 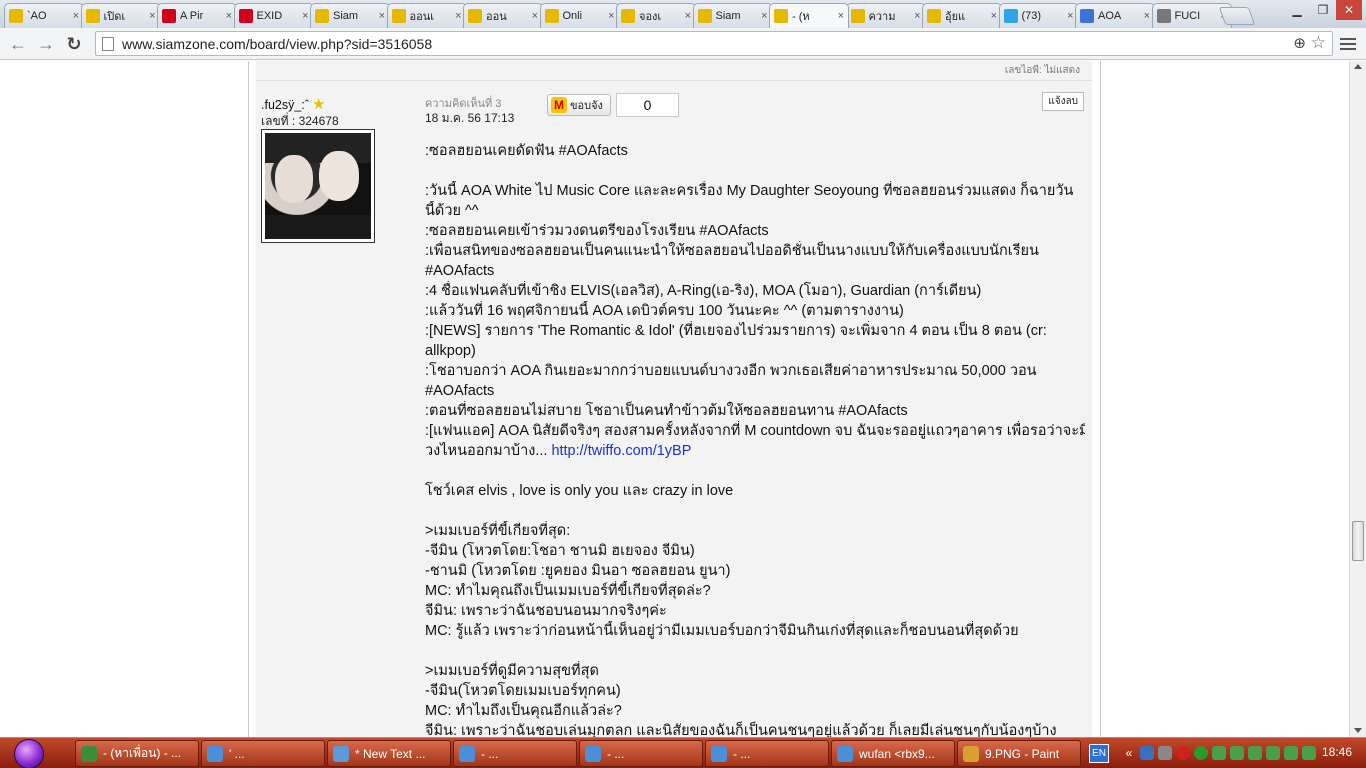 I want to click on browser-tab: (73) ×, so click(x=1038, y=15).